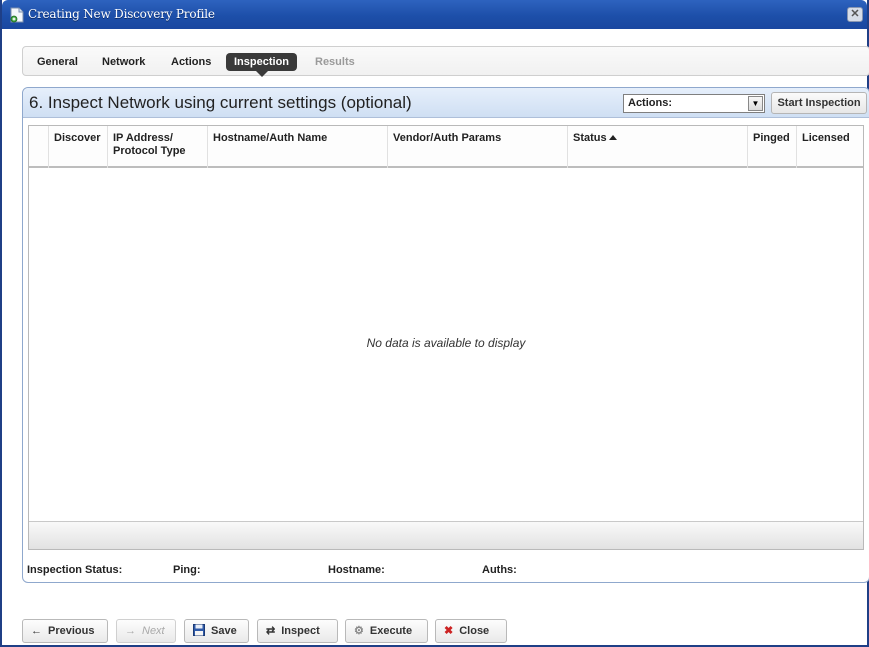 The height and width of the screenshot is (647, 869). Describe the element at coordinates (71, 631) in the screenshot. I see `previous-label: Previous` at that location.